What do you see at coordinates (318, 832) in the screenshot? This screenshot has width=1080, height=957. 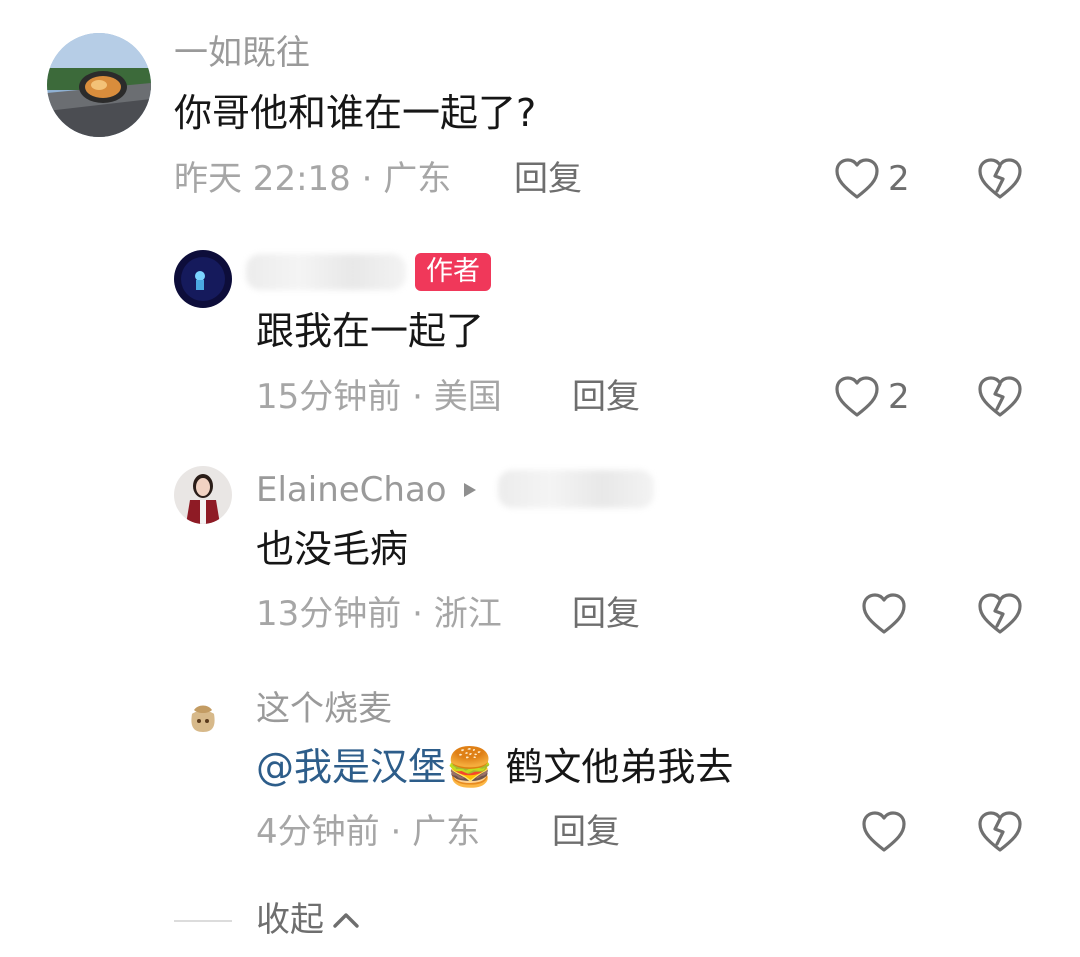 I see `comment-time: 4分钟前` at bounding box center [318, 832].